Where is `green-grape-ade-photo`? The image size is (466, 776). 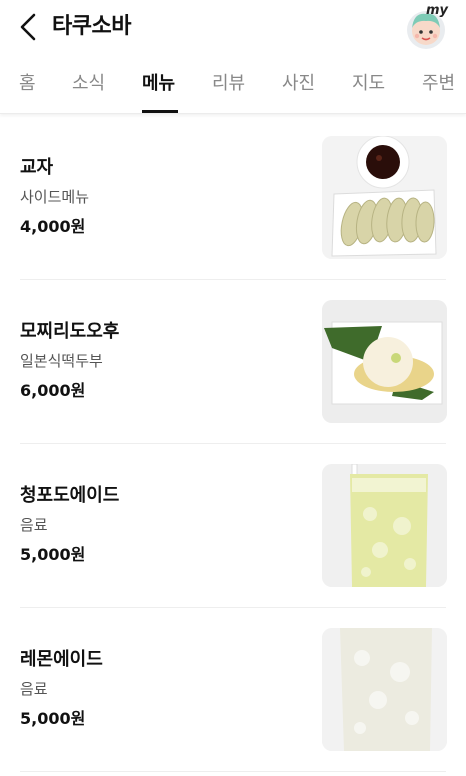
green-grape-ade-photo is located at coordinates (384, 525).